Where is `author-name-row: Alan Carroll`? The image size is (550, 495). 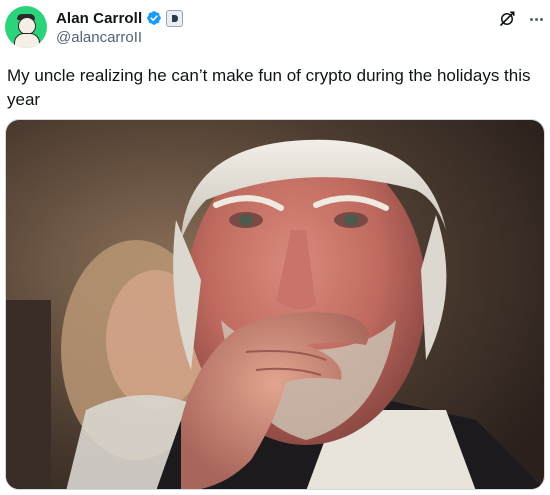
author-name-row: Alan Carroll is located at coordinates (120, 18).